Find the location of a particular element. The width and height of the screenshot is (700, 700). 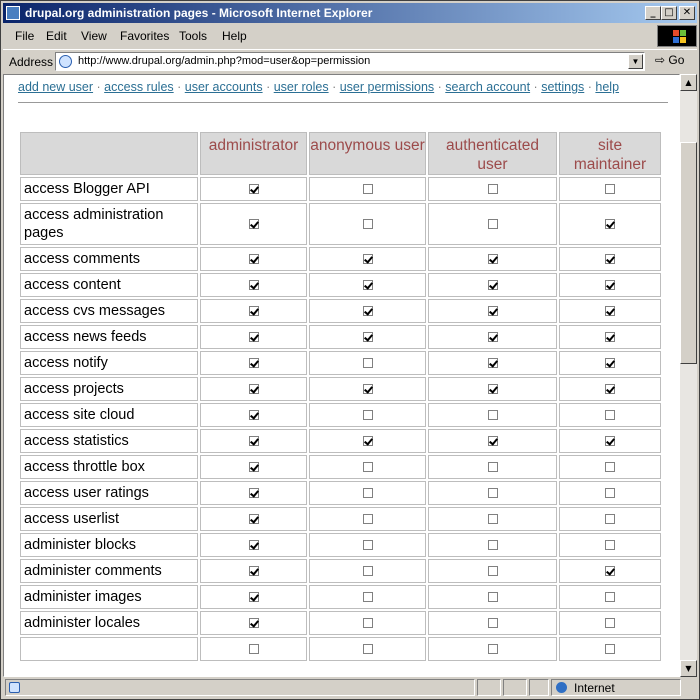

nav-search-account: search account is located at coordinates (487, 87).